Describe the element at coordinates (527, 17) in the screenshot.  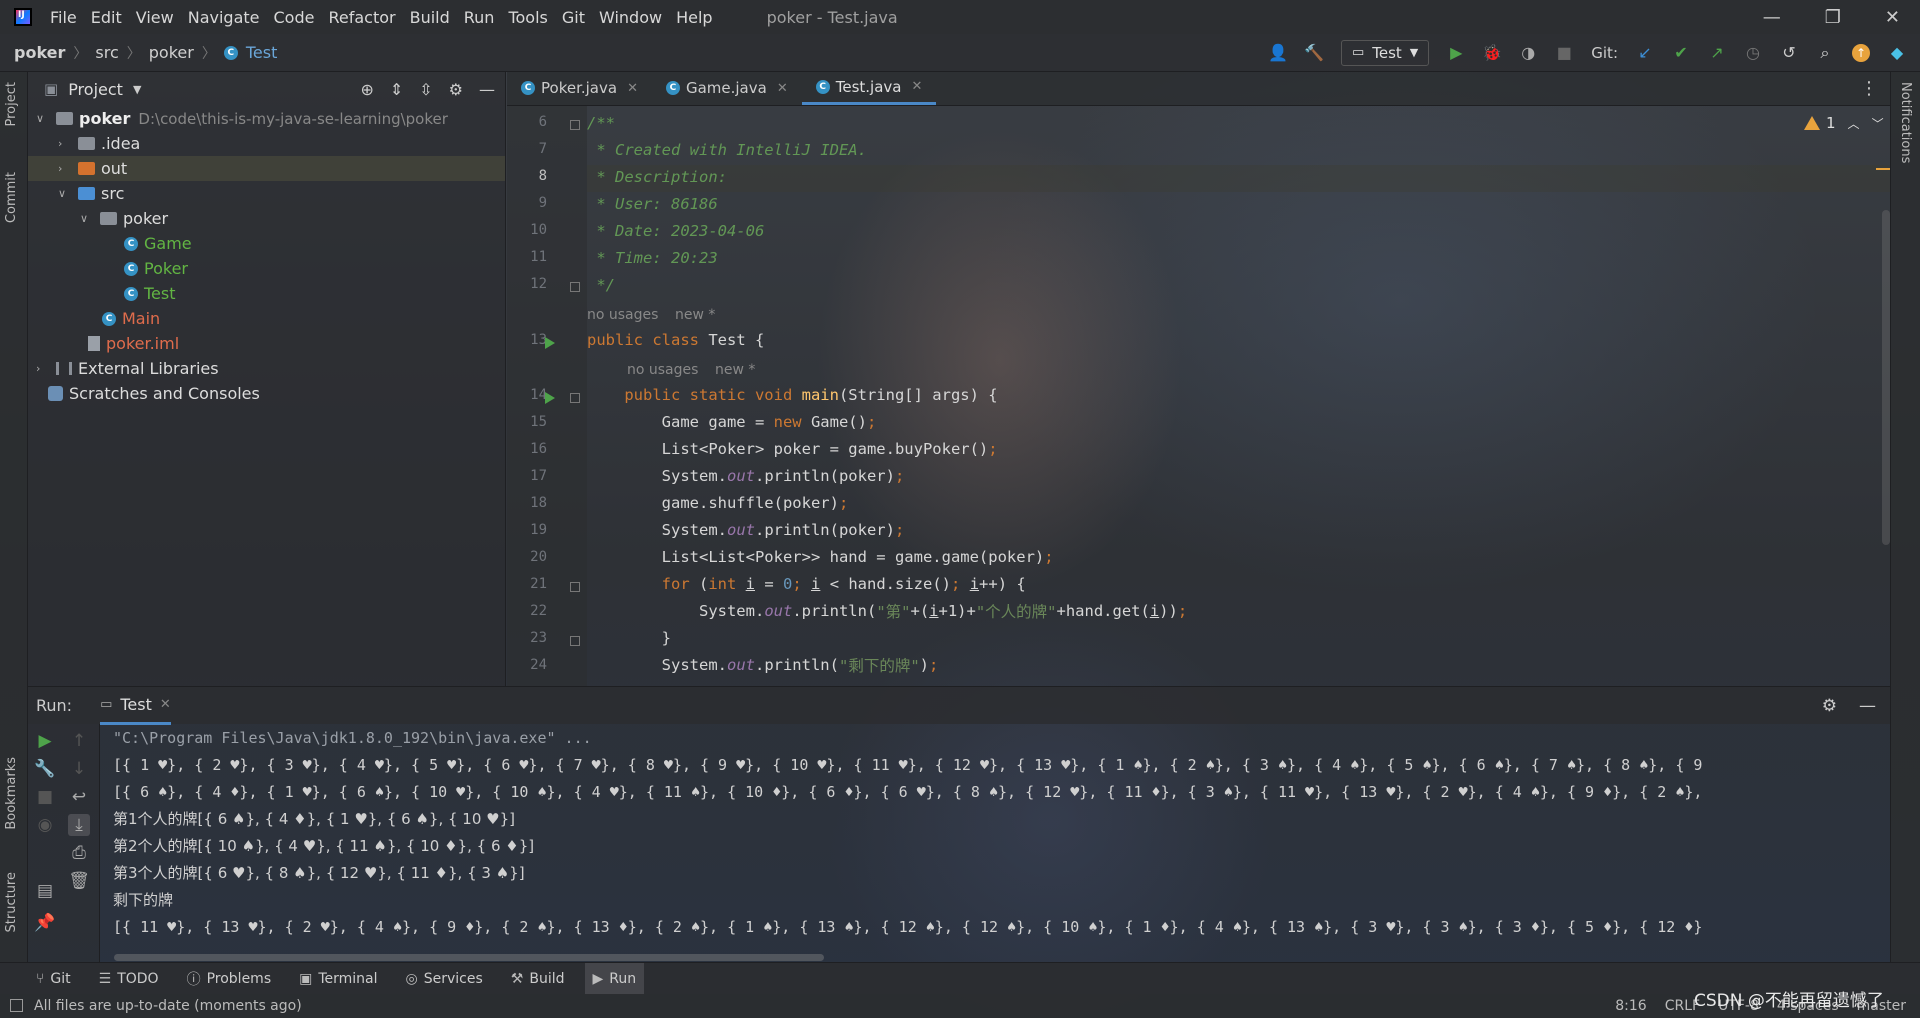
I see `menu-tools: Tools` at that location.